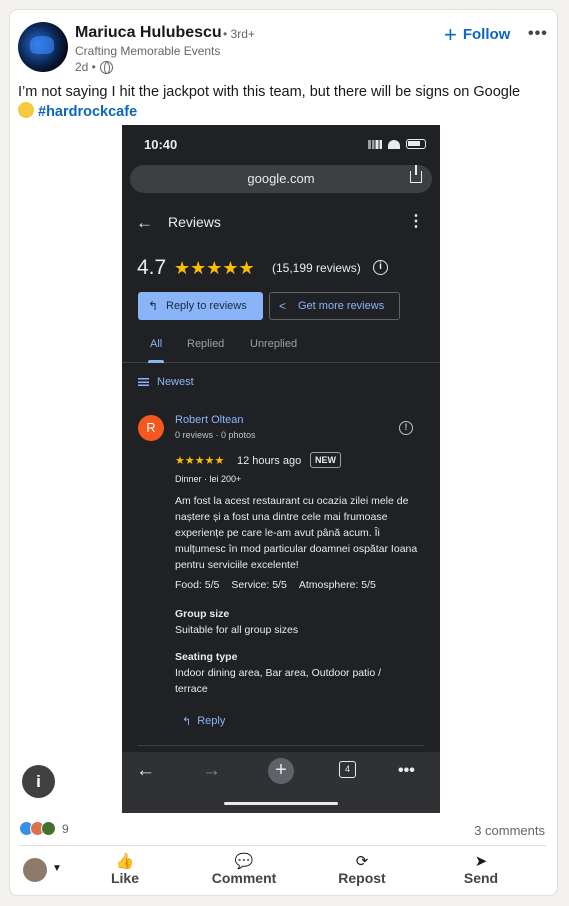 This screenshot has width=569, height=906. I want to click on home-indicator, so click(281, 803).